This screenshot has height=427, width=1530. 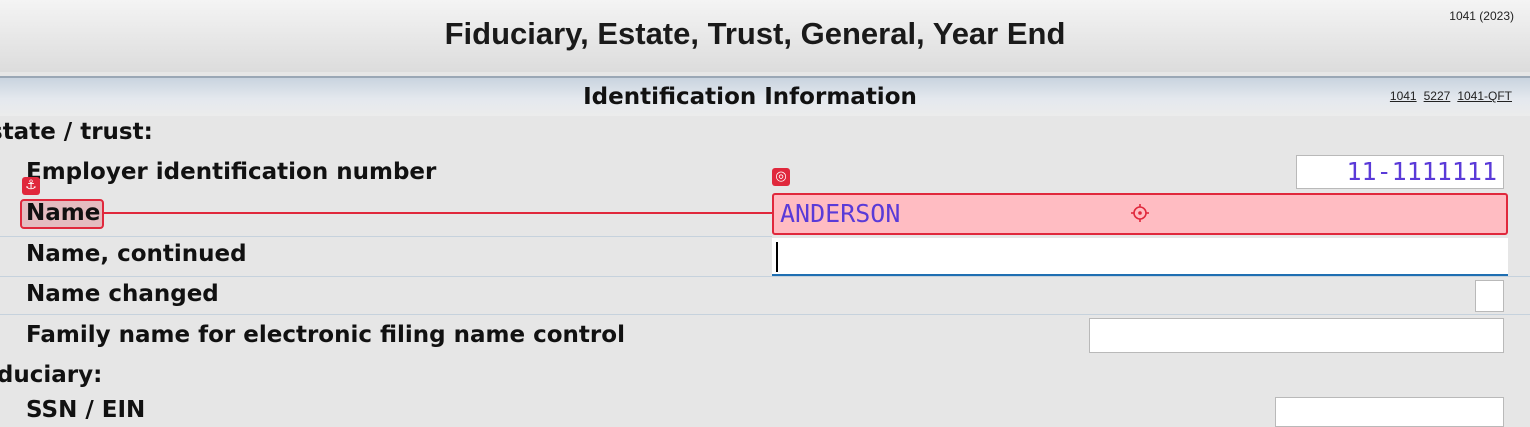 What do you see at coordinates (76, 132) in the screenshot?
I see `estate-trust-heading: state / trust:` at bounding box center [76, 132].